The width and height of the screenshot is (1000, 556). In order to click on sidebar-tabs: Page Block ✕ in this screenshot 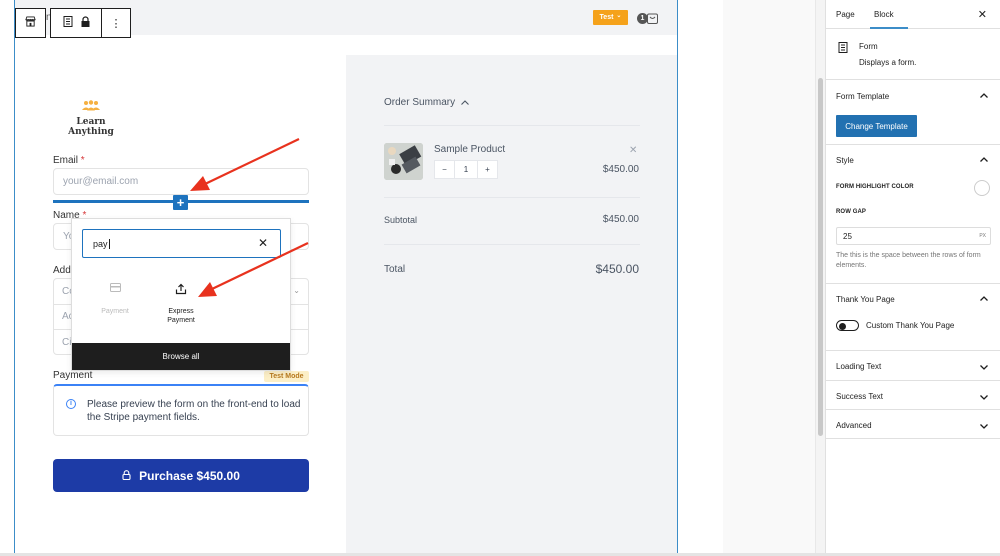, I will do `click(913, 14)`.